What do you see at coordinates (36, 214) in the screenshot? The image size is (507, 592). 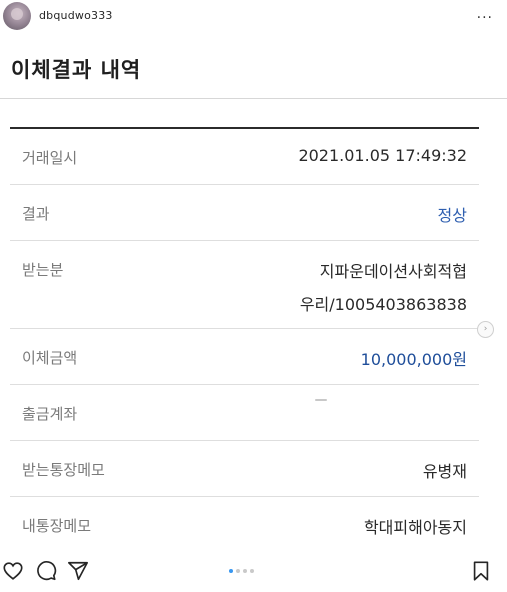 I see `row-label: 결과` at bounding box center [36, 214].